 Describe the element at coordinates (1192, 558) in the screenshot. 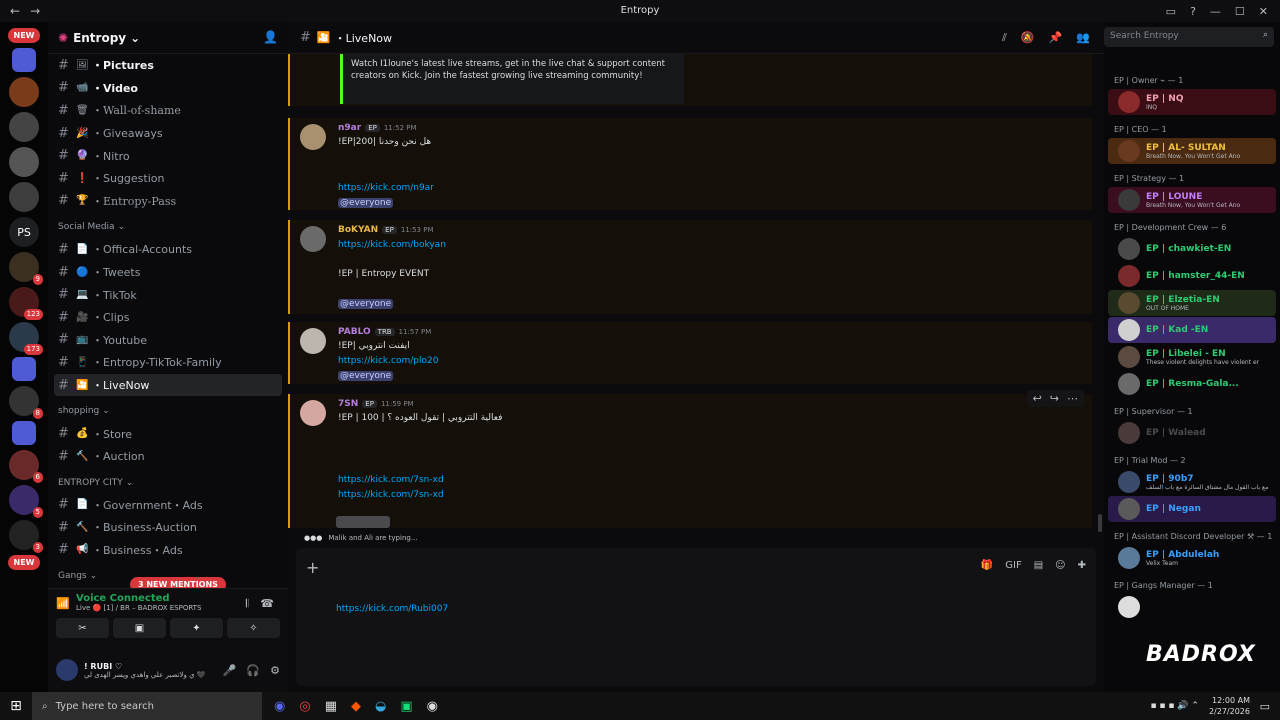

I see `member-item: EP | Abdulelah Velix Team` at that location.